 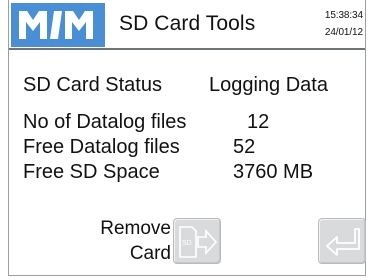 What do you see at coordinates (343, 15) in the screenshot?
I see `time-text: 15:38:34` at bounding box center [343, 15].